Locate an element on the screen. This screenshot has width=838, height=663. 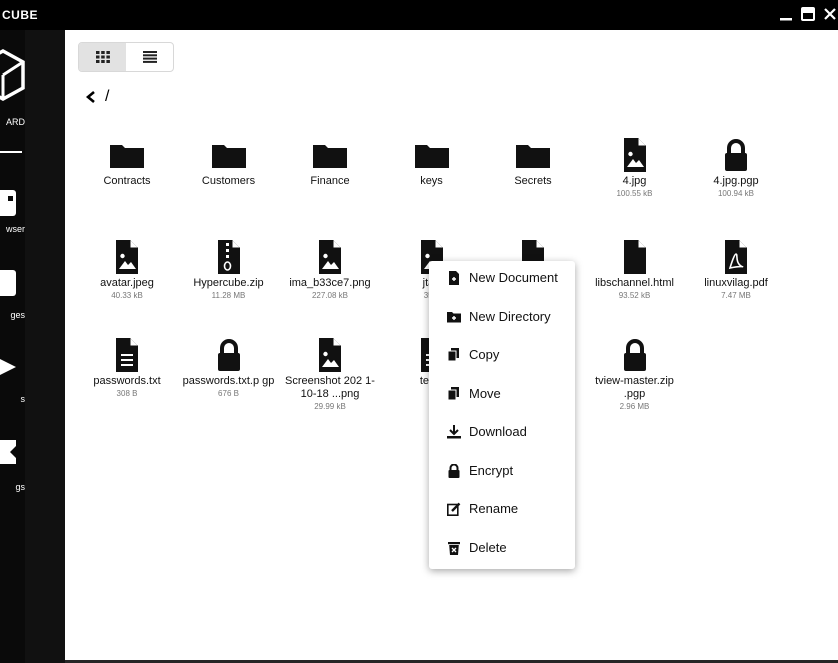
view-toggle is located at coordinates (126, 57).